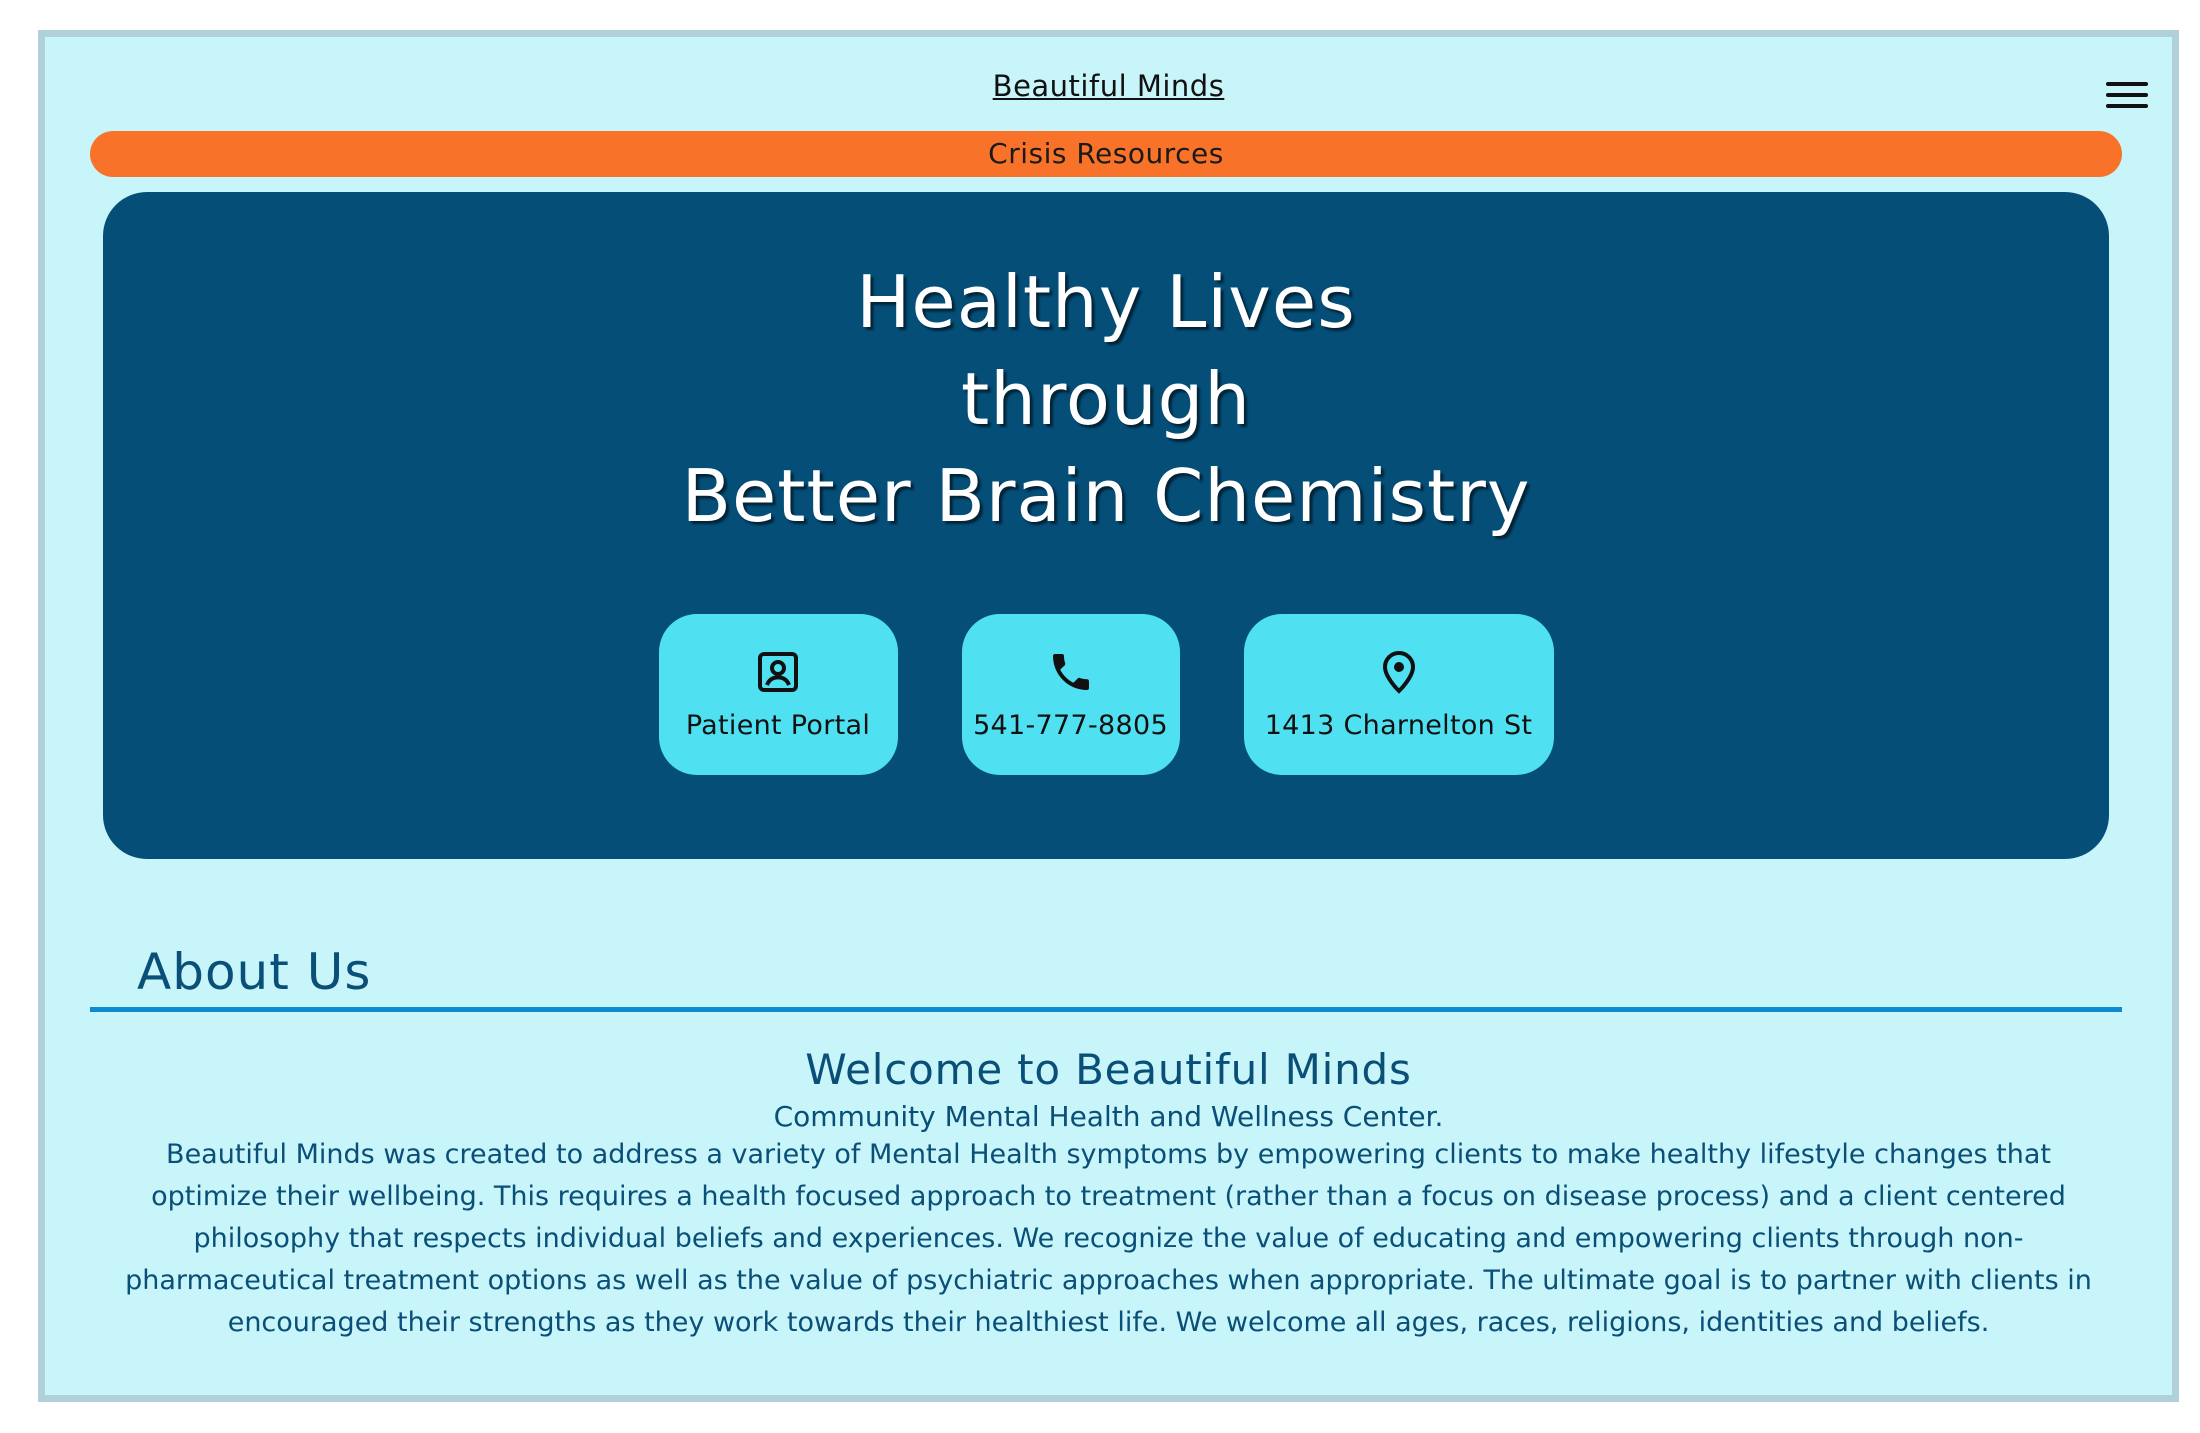  Describe the element at coordinates (1106, 1009) in the screenshot. I see `section-divider` at that location.